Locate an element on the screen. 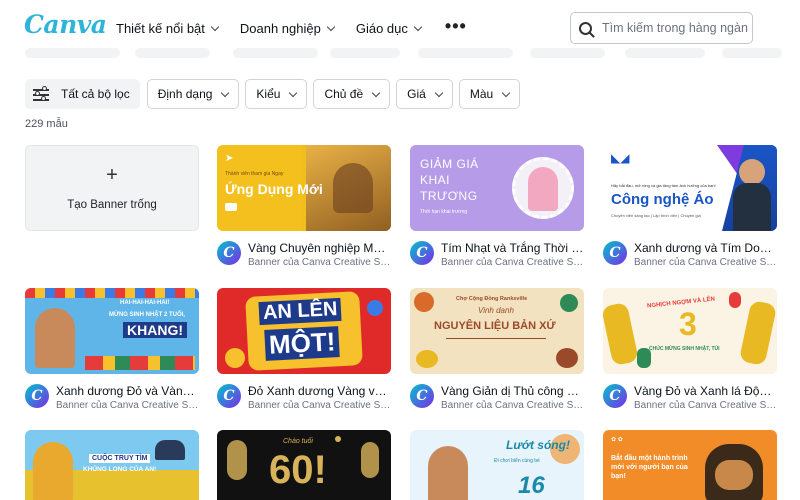  thumb-line2: MỘT! is located at coordinates (302, 343).